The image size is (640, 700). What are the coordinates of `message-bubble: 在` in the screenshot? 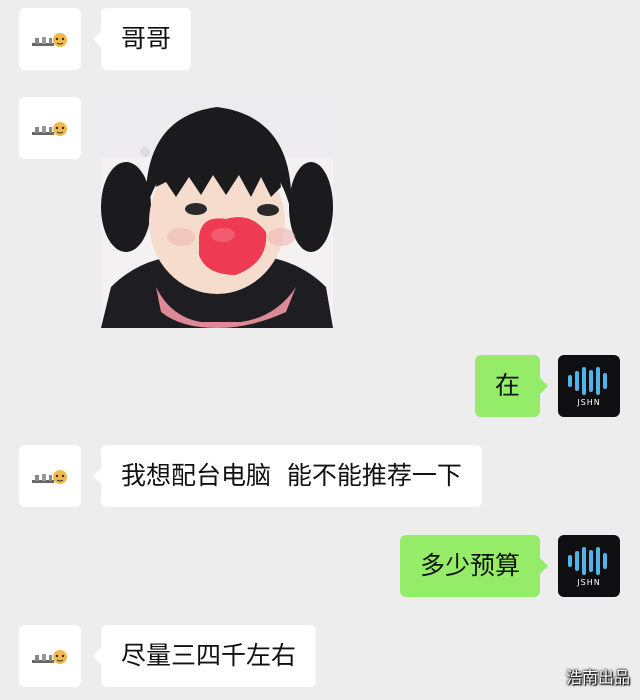 It's located at (511, 386).